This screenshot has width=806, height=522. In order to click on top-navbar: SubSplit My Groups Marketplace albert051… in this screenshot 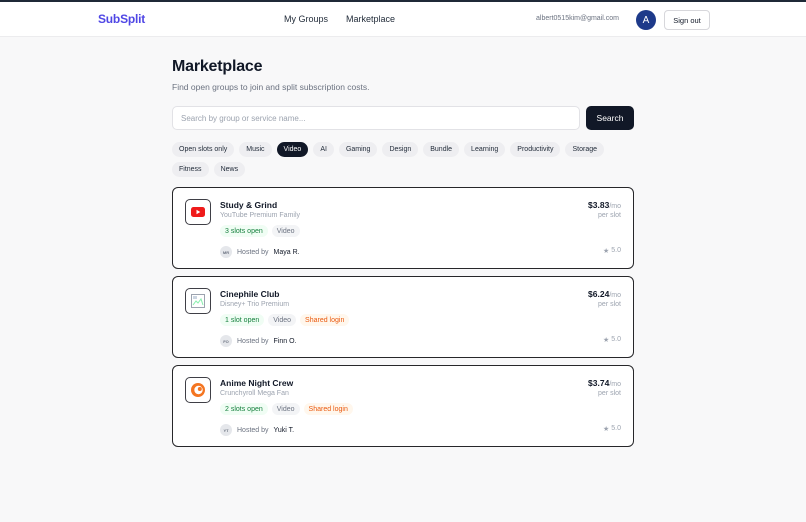, I will do `click(403, 19)`.